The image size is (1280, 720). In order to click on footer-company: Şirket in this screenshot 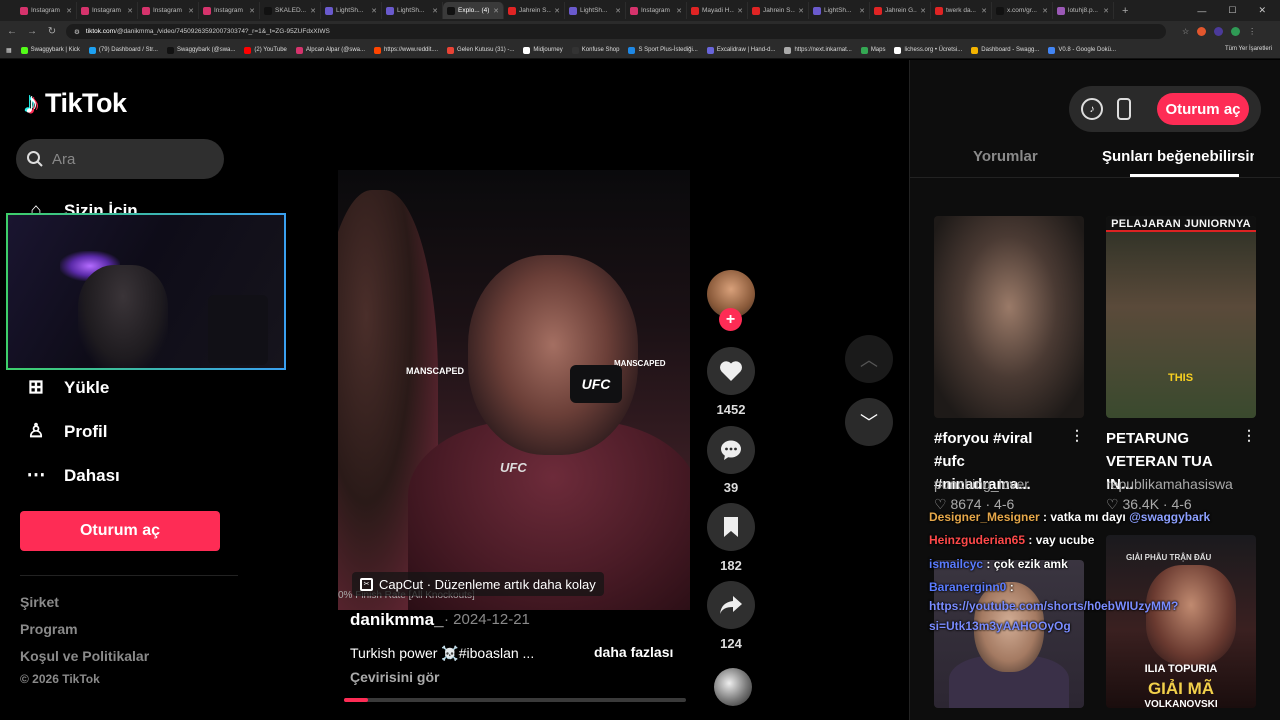, I will do `click(39, 602)`.